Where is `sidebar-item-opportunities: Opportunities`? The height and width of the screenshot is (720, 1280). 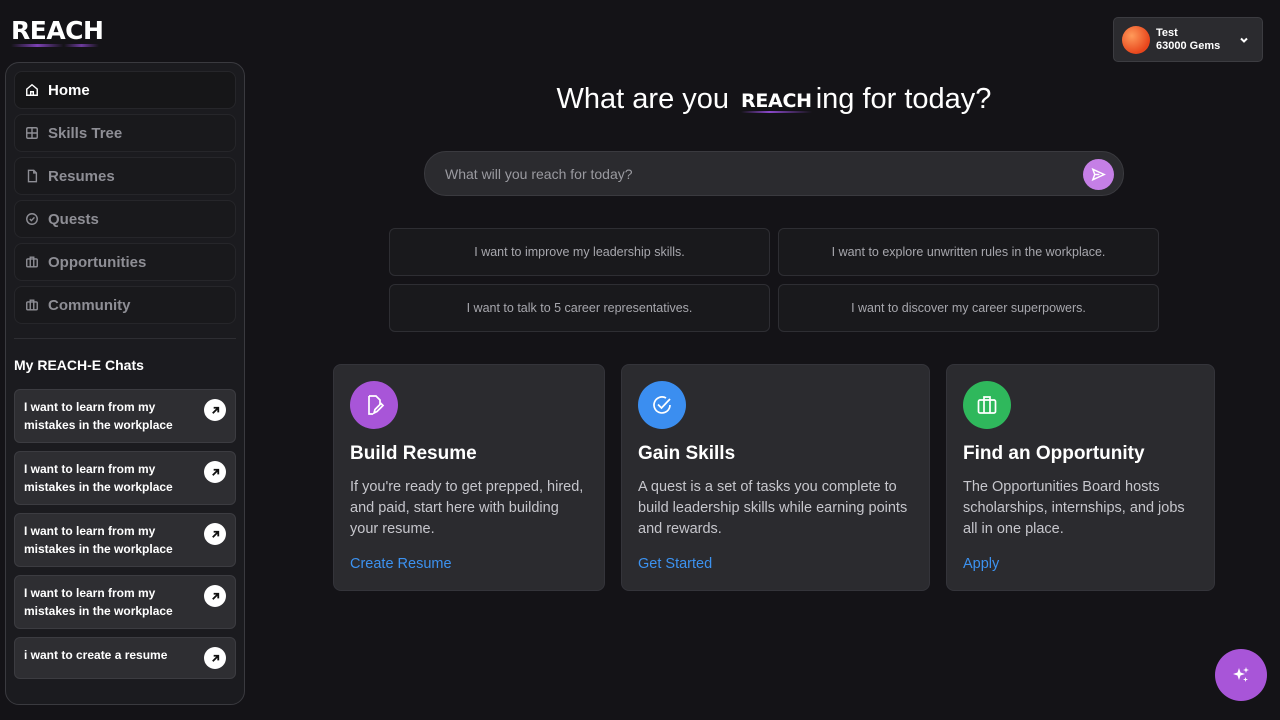
sidebar-item-opportunities: Opportunities is located at coordinates (125, 262).